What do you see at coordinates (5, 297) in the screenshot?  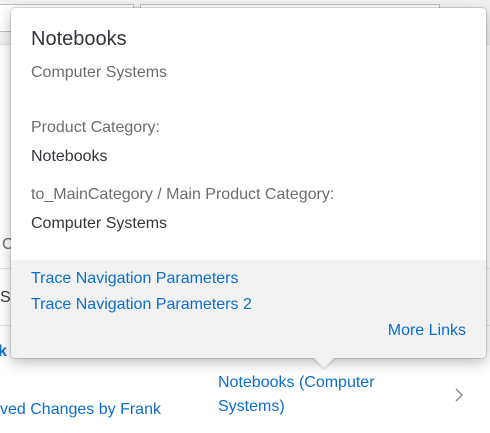 I see `table-cell-fragment: S` at bounding box center [5, 297].